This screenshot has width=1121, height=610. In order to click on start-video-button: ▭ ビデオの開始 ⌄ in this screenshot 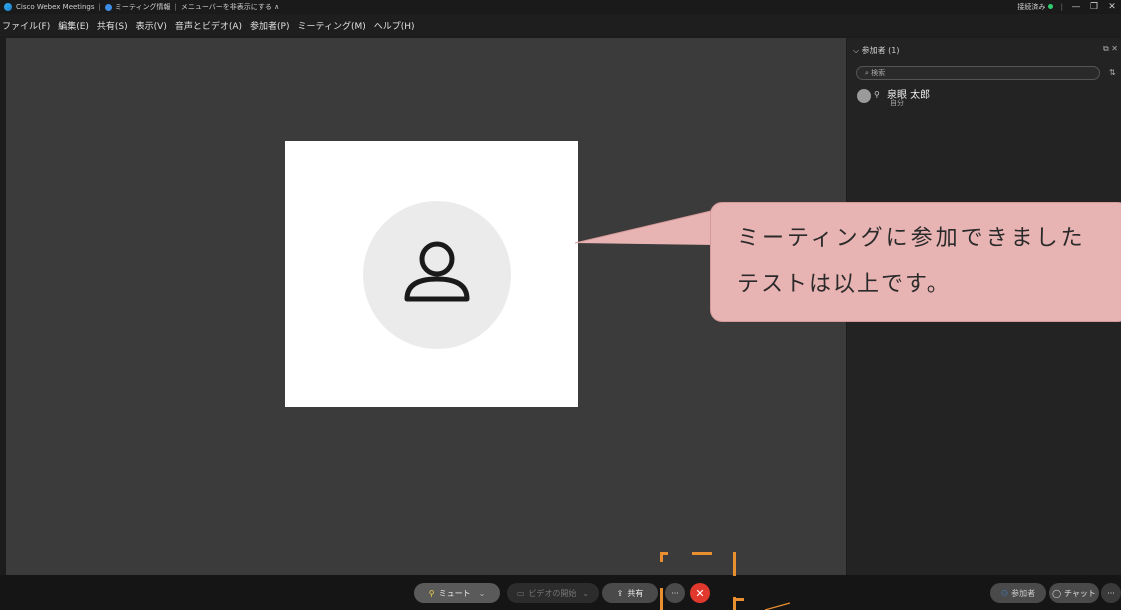, I will do `click(553, 593)`.